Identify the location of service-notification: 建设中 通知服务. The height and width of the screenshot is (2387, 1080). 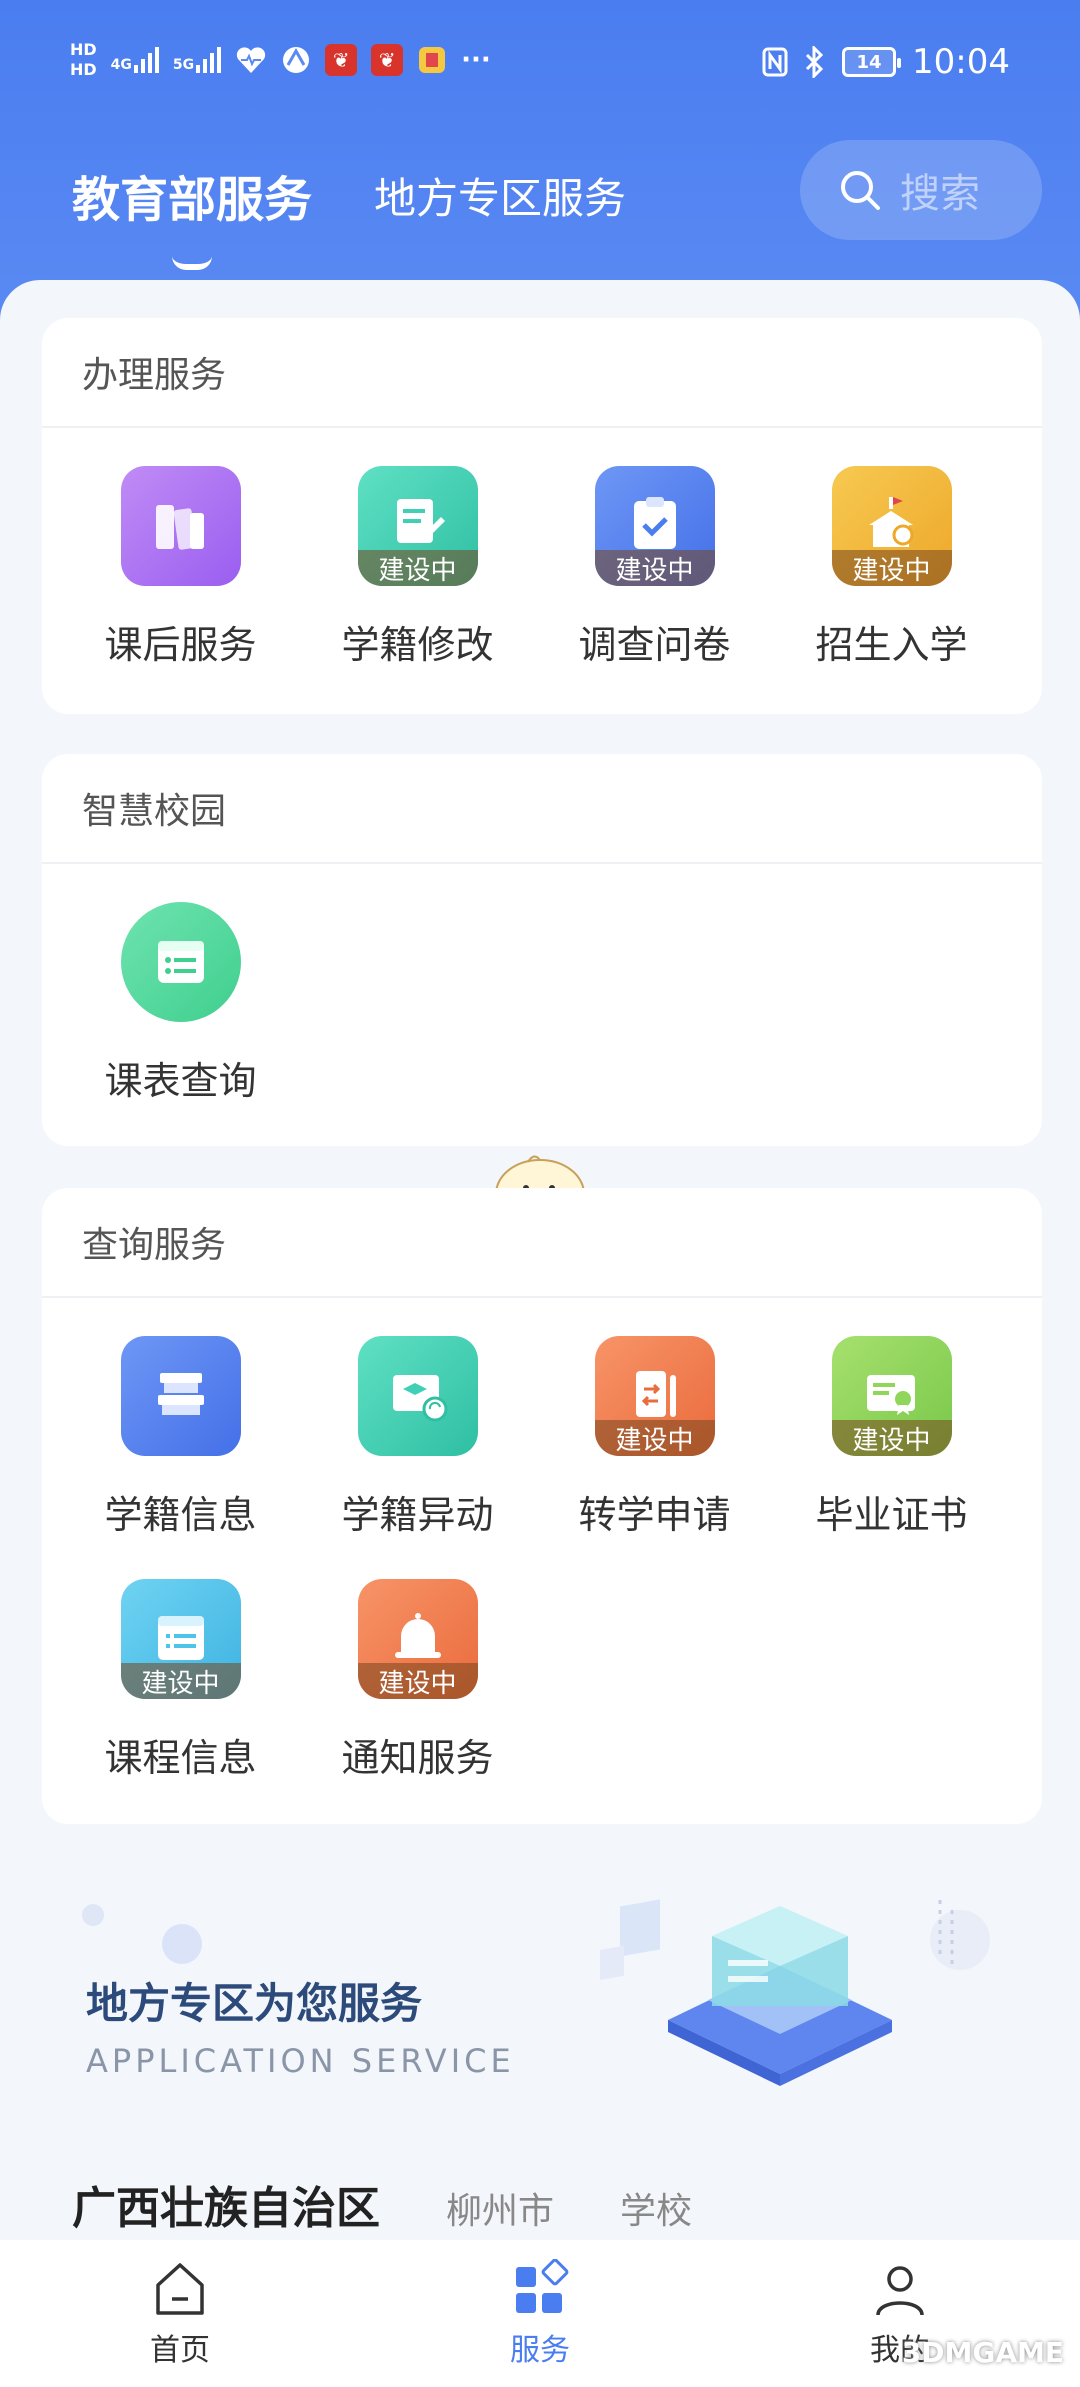
(417, 1680).